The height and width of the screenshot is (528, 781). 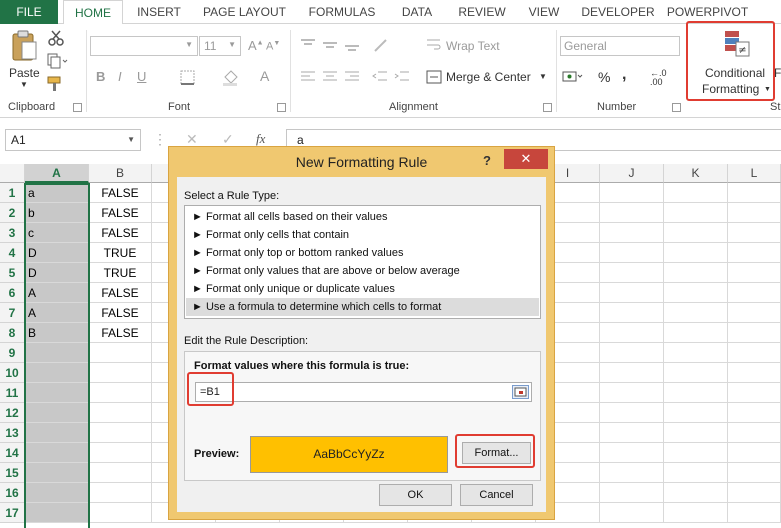 I want to click on row-header: 1, so click(x=12, y=193).